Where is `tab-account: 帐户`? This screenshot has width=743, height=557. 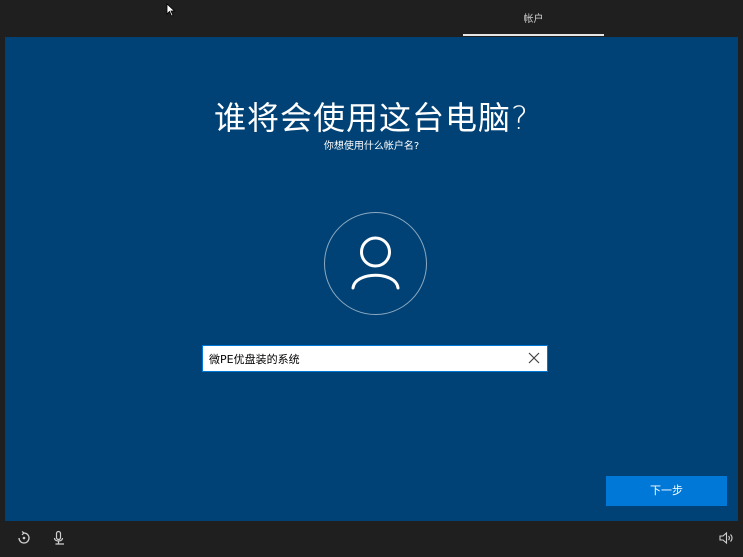
tab-account: 帐户 is located at coordinates (533, 19).